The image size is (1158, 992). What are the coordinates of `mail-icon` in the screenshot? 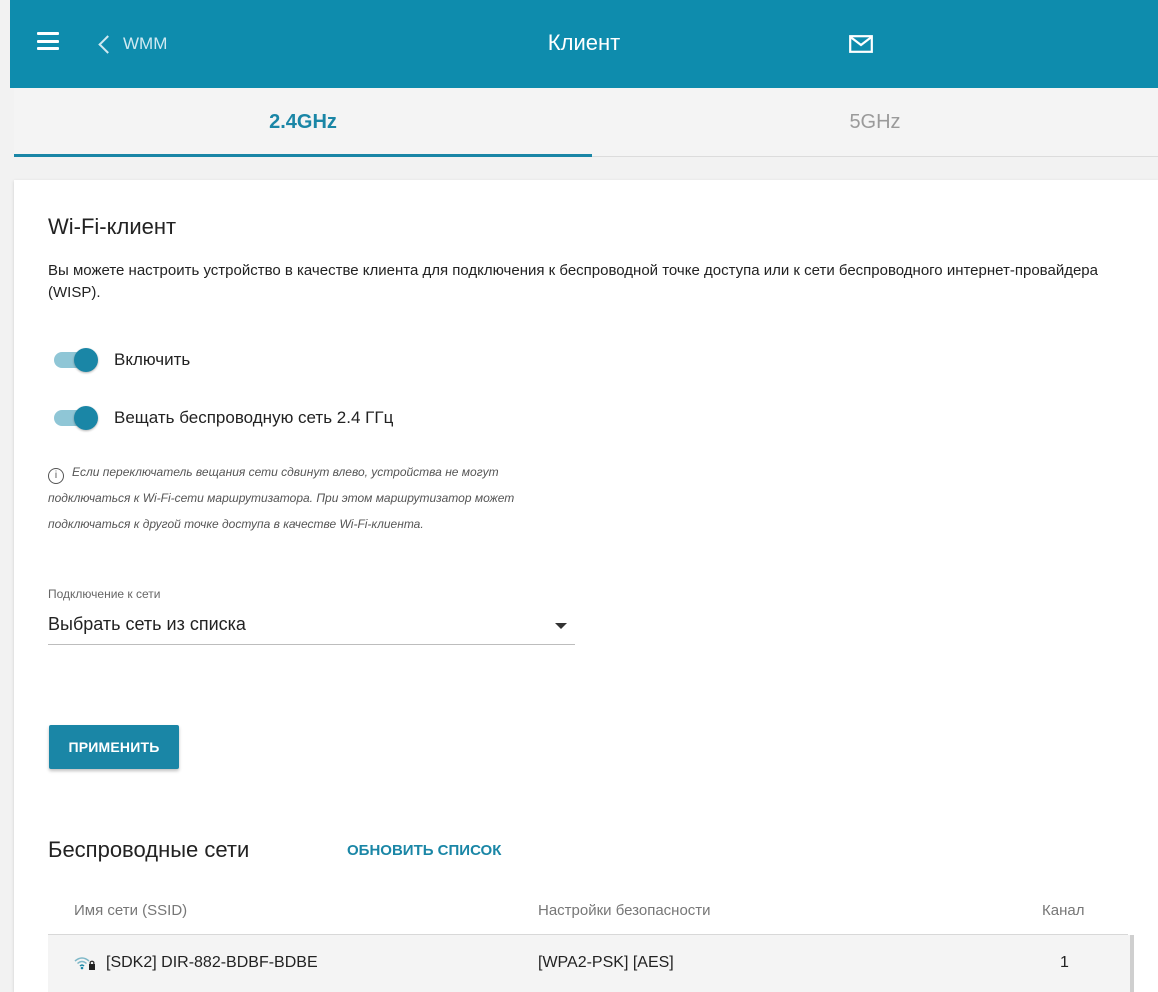 It's located at (861, 44).